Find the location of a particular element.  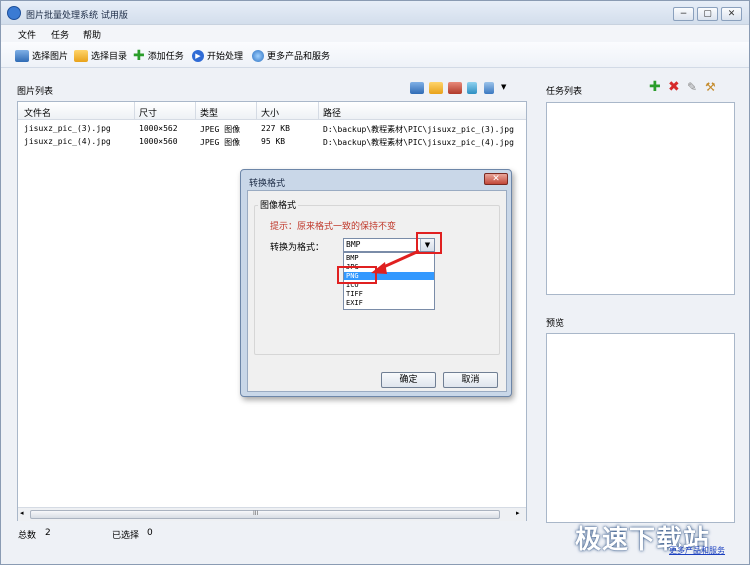

add-task-label: 添加任务 is located at coordinates (165, 57).